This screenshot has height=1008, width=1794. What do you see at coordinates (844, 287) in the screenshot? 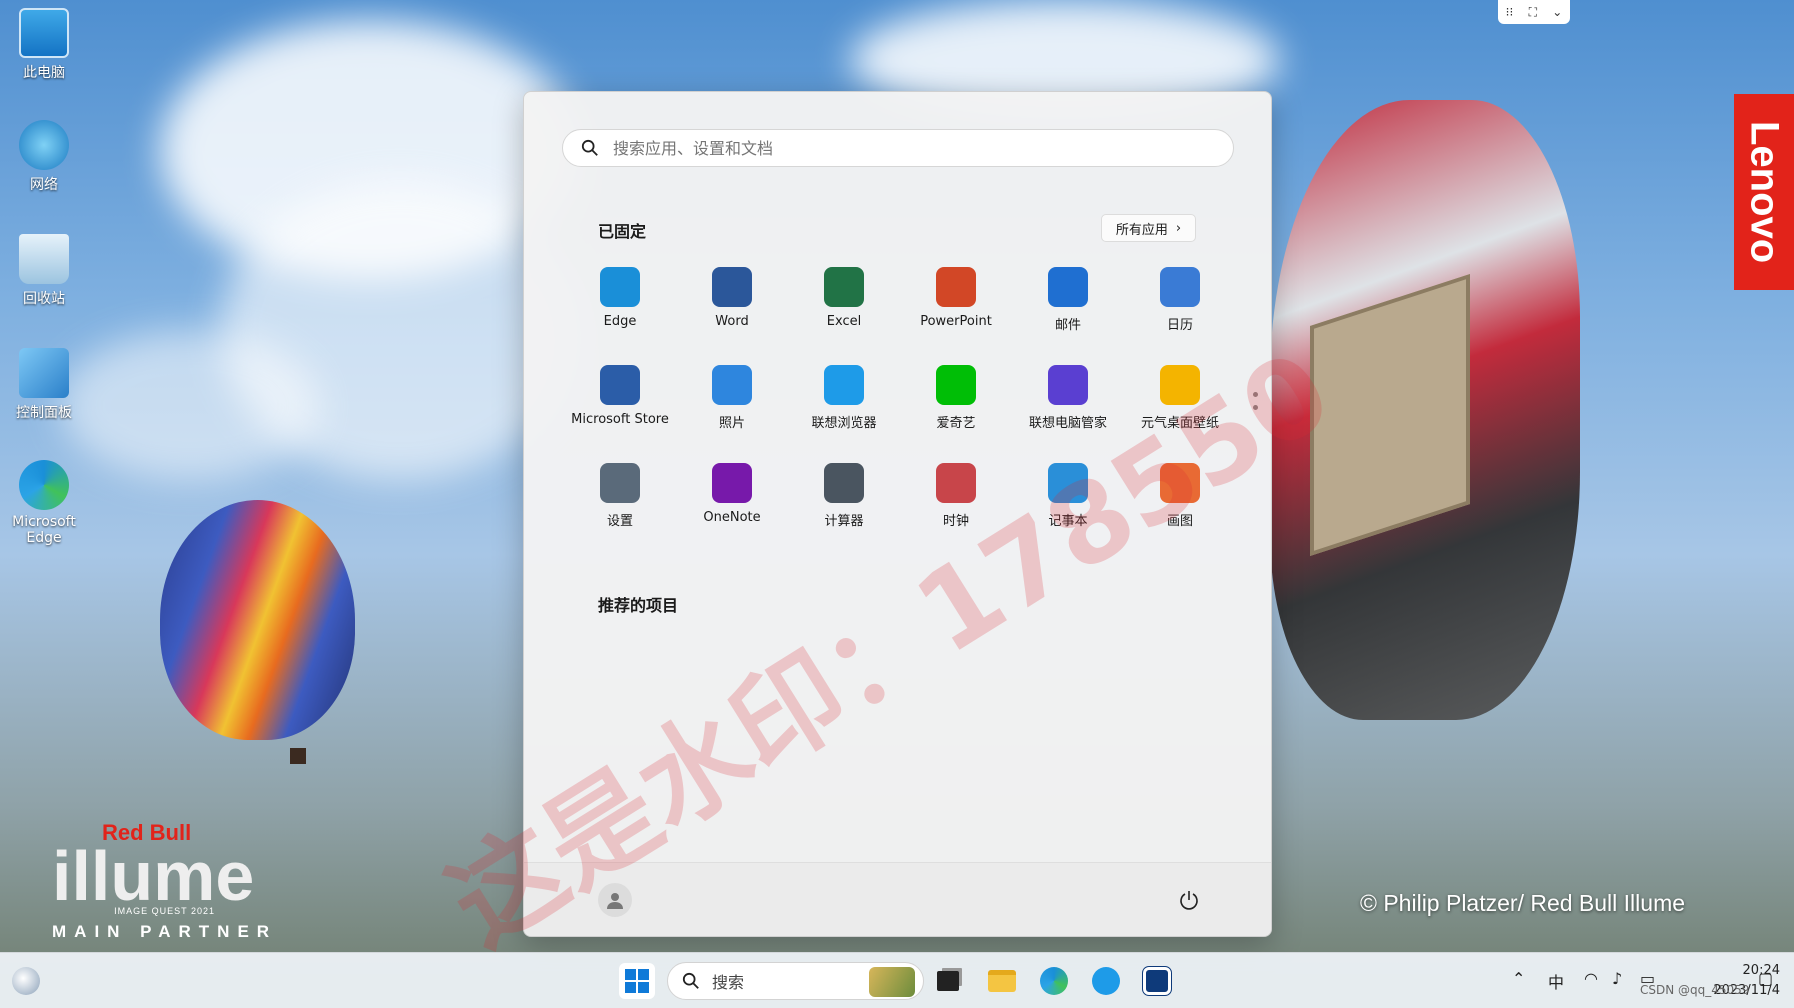
I see `excel-icon` at bounding box center [844, 287].